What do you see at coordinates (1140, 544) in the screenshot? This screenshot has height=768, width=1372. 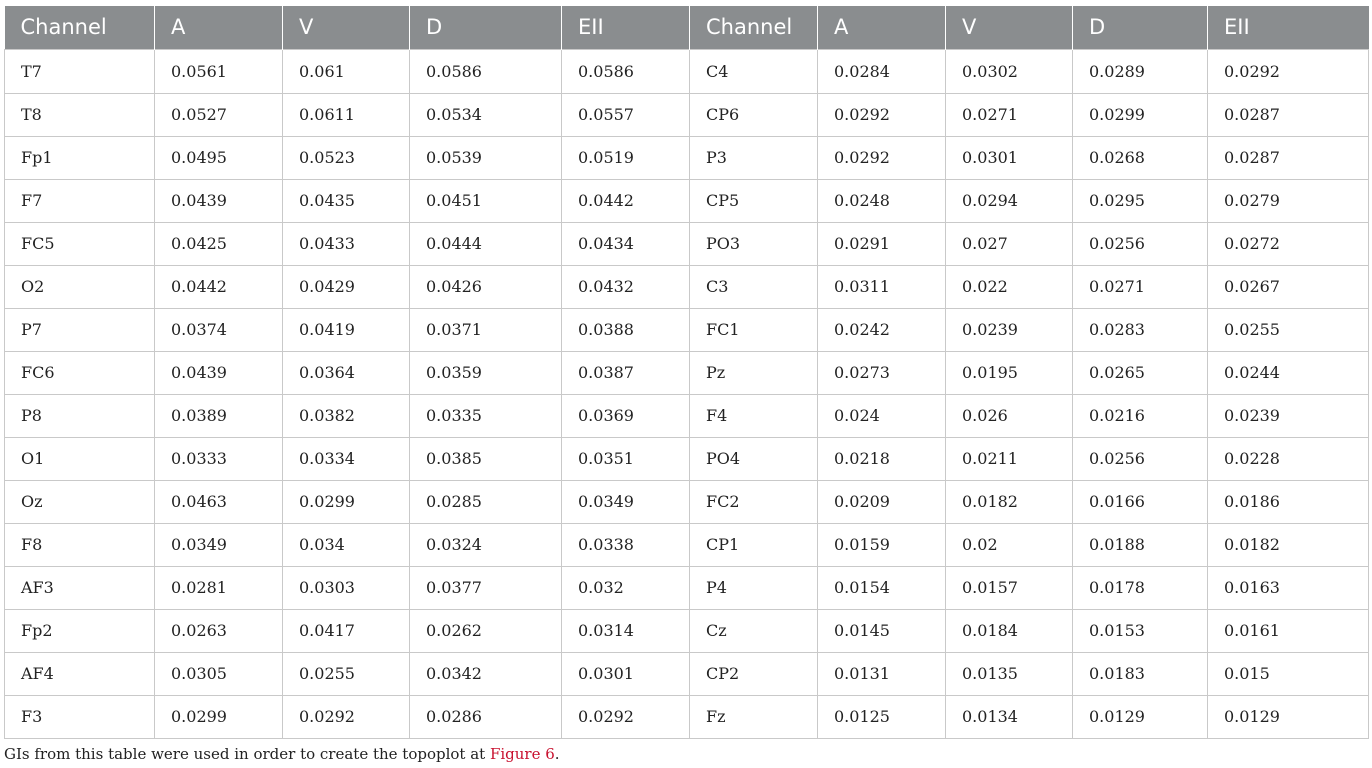 I see `value-cell: 0.0188` at bounding box center [1140, 544].